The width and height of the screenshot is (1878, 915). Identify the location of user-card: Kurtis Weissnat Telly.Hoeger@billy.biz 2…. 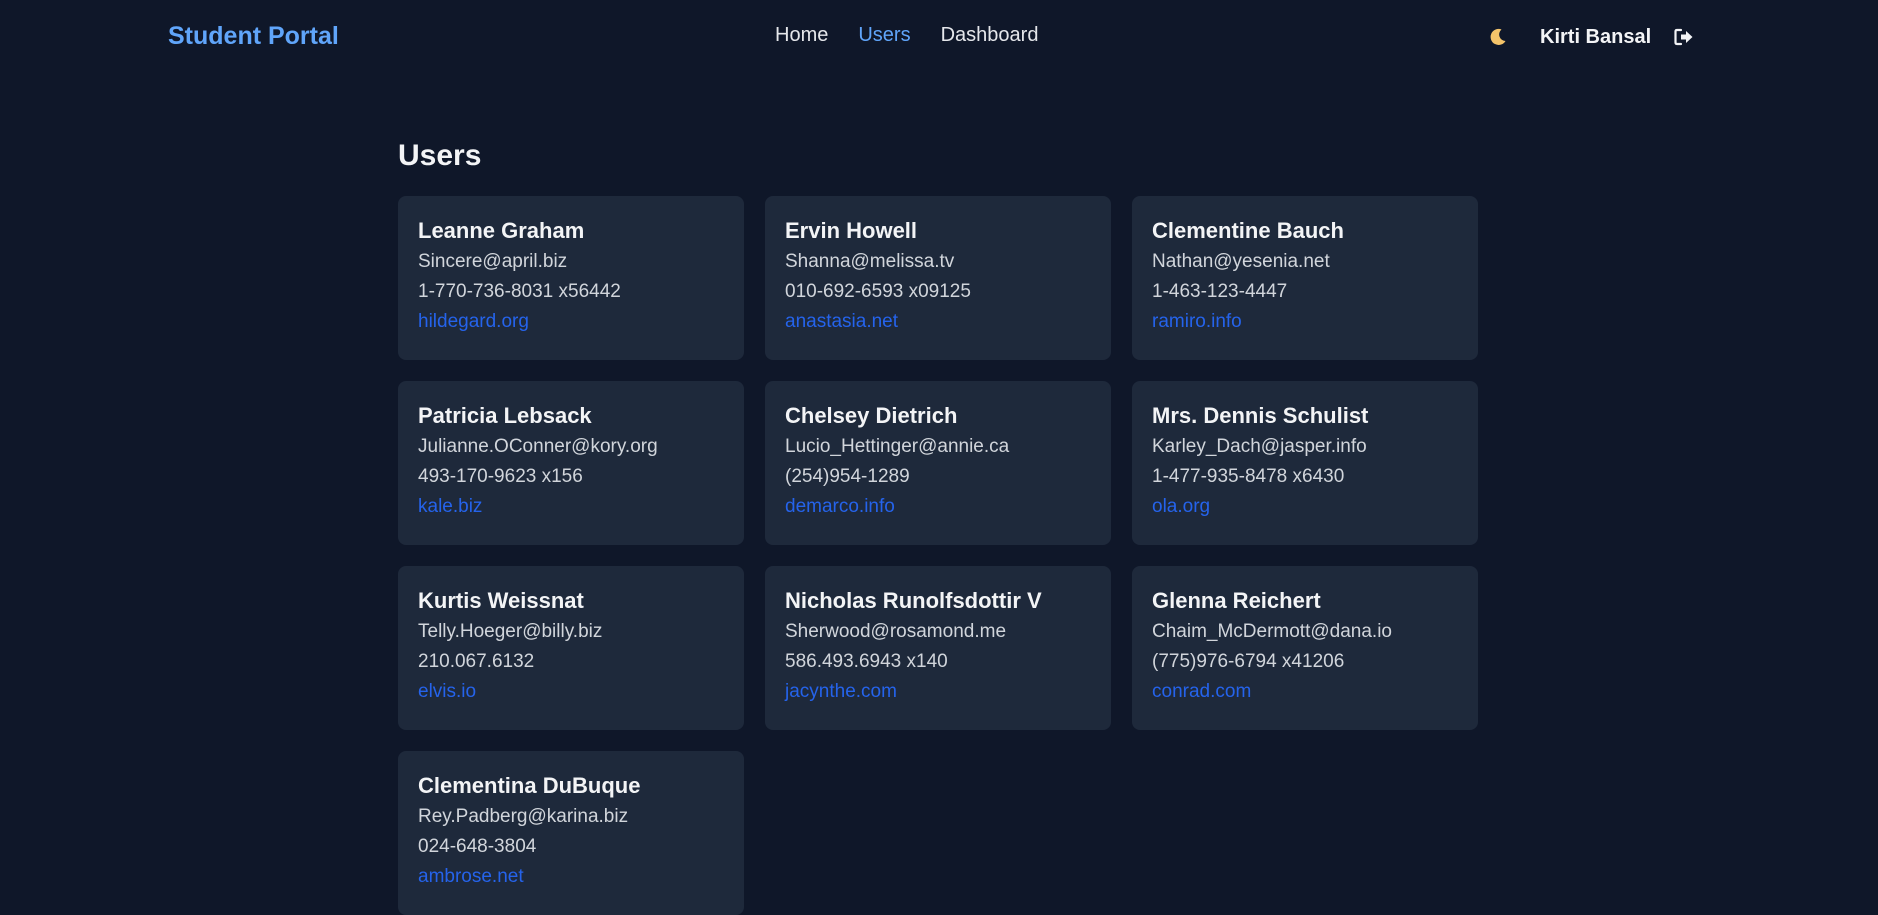
(571, 648).